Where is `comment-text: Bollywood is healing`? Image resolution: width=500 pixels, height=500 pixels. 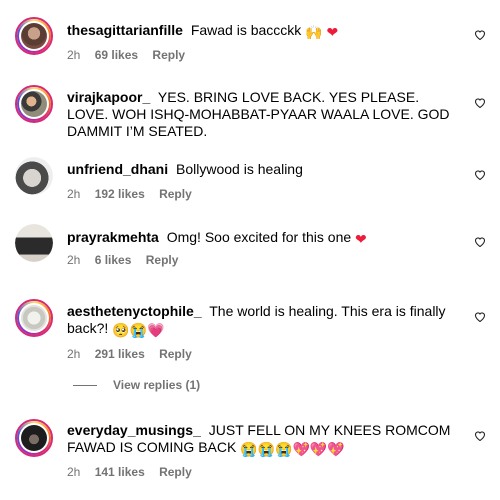
comment-text: Bollywood is healing is located at coordinates (239, 169).